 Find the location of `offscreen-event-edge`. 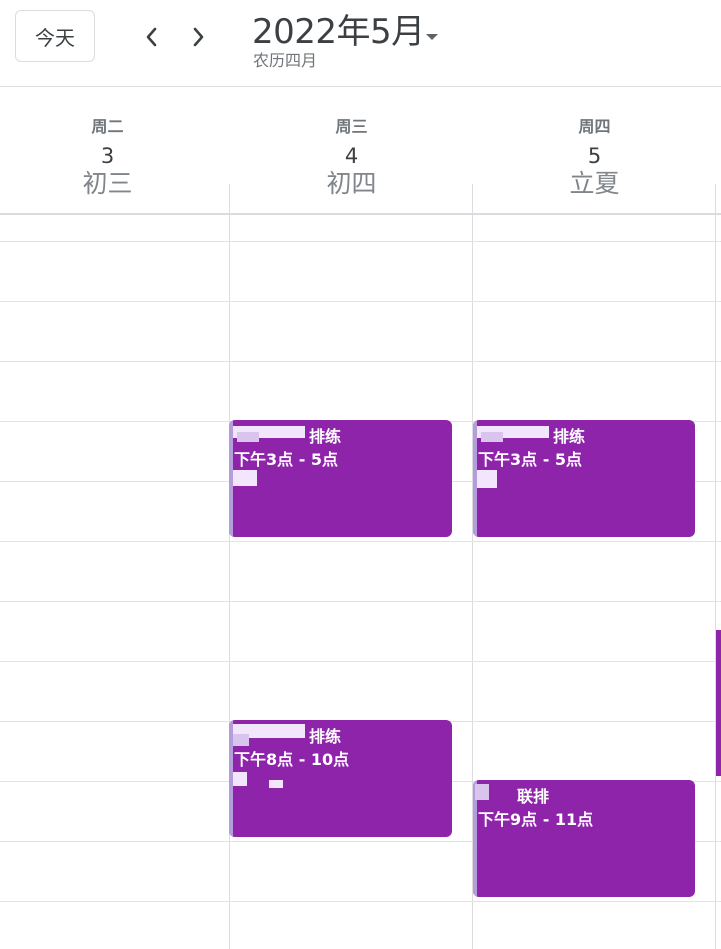

offscreen-event-edge is located at coordinates (718, 703).